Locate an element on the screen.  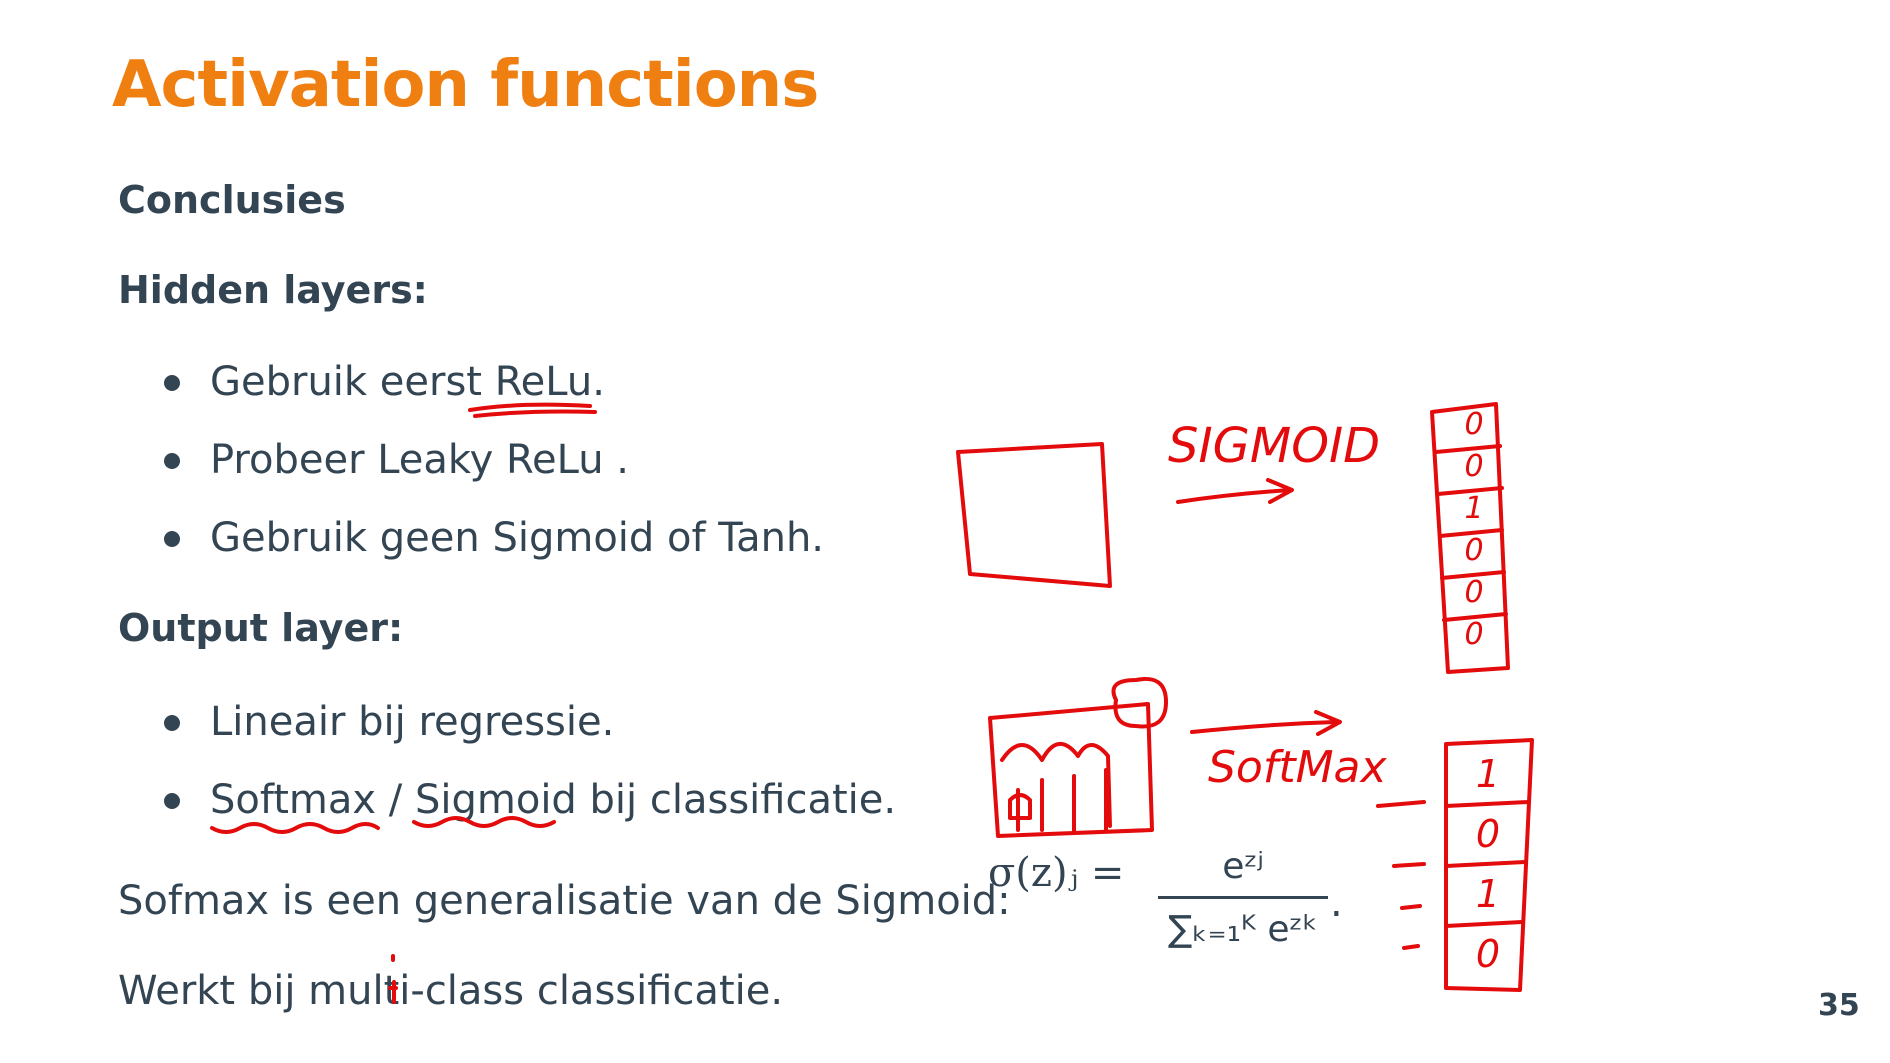
fraction-bar is located at coordinates (1243, 897).